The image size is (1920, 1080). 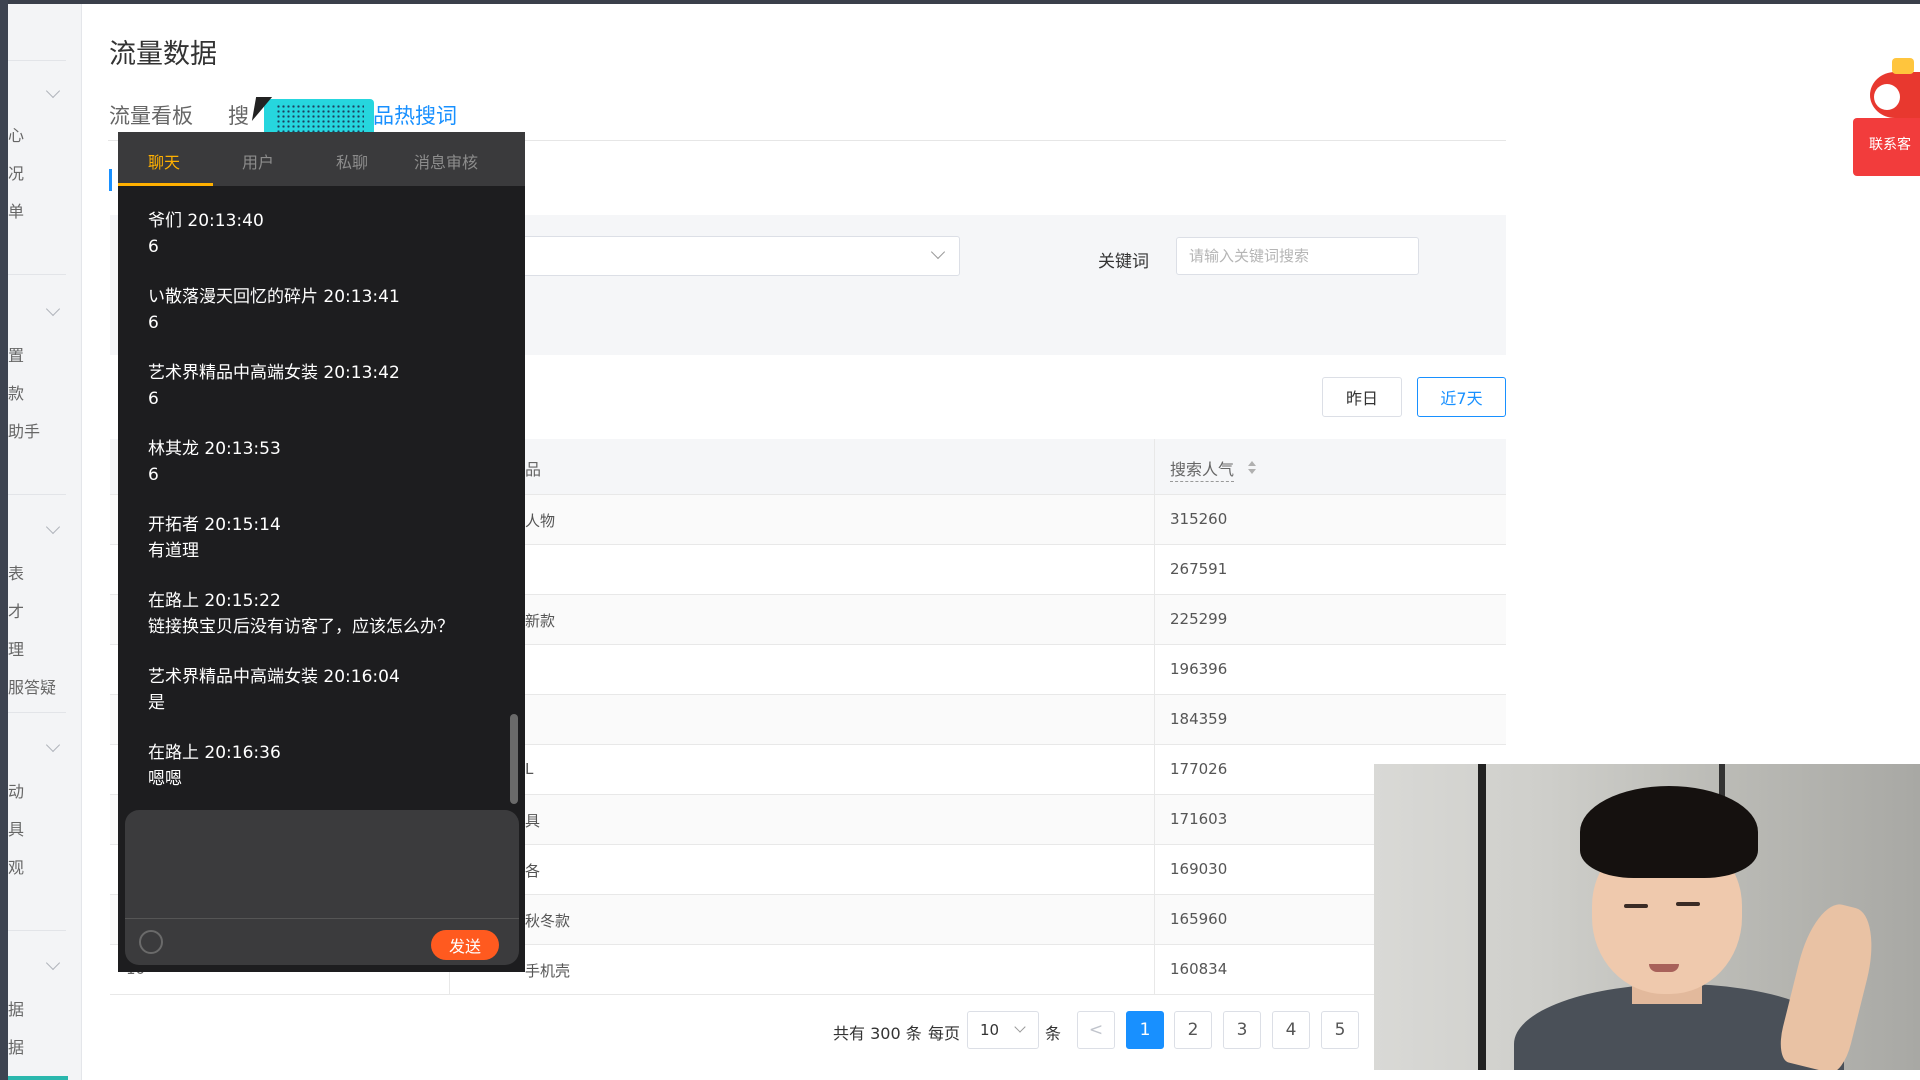 I want to click on chat-input-box: 发送, so click(x=322, y=887).